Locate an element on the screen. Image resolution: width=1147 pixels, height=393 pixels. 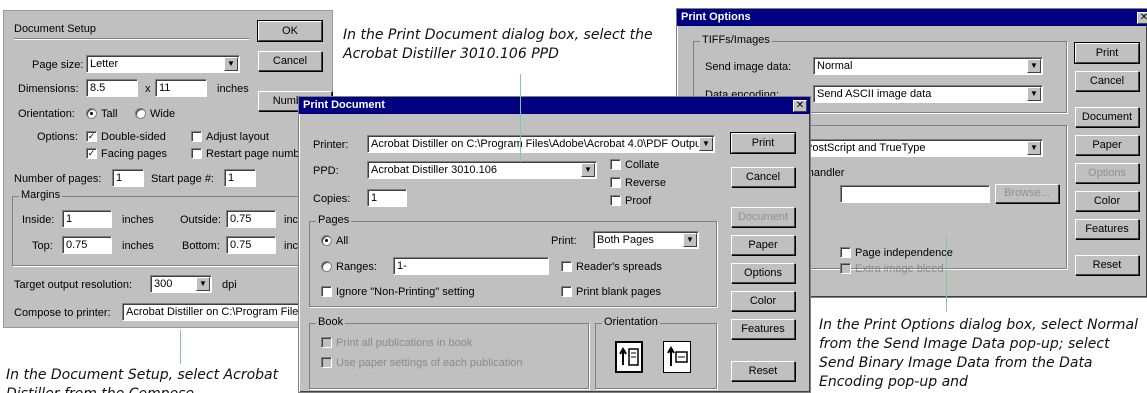
target-resolution-select: 300 ▼ is located at coordinates (181, 284).